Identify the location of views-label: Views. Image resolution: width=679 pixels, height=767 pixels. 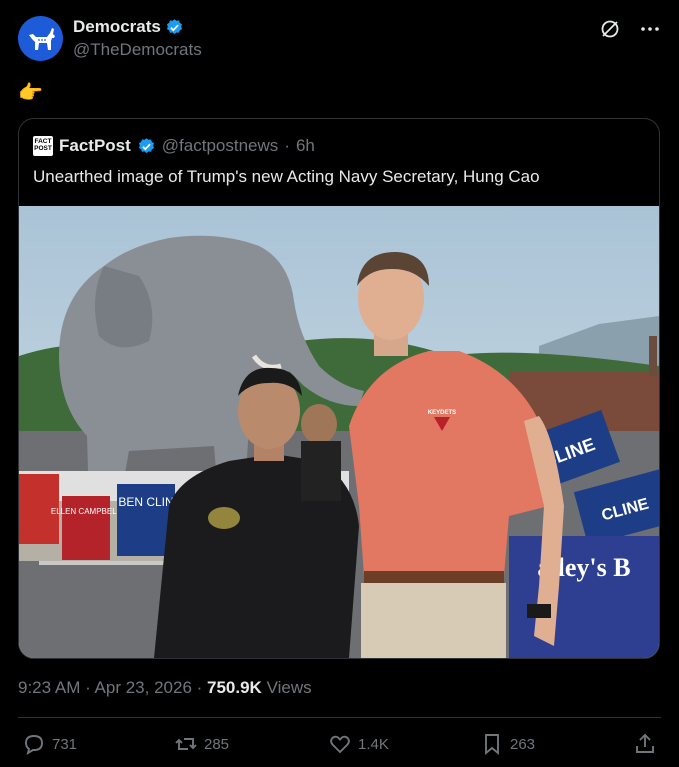
(286, 687).